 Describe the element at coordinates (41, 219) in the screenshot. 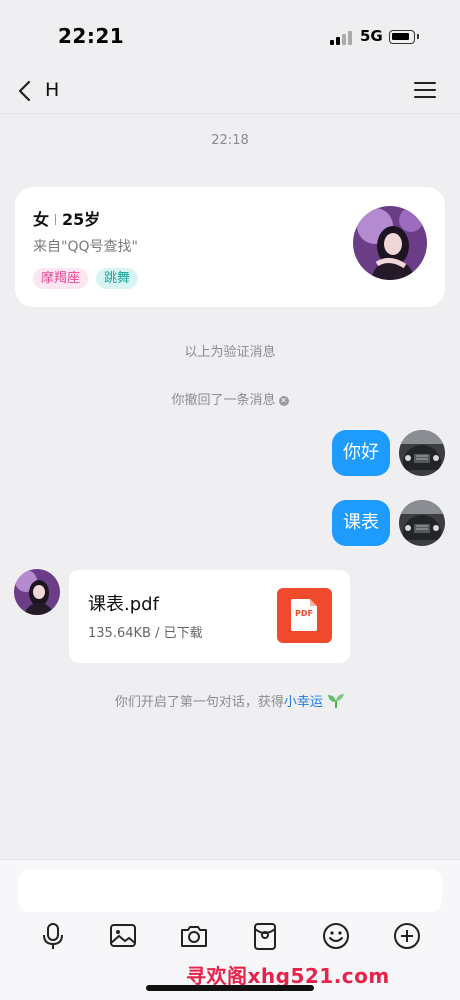

I see `profile-gender: 女` at that location.